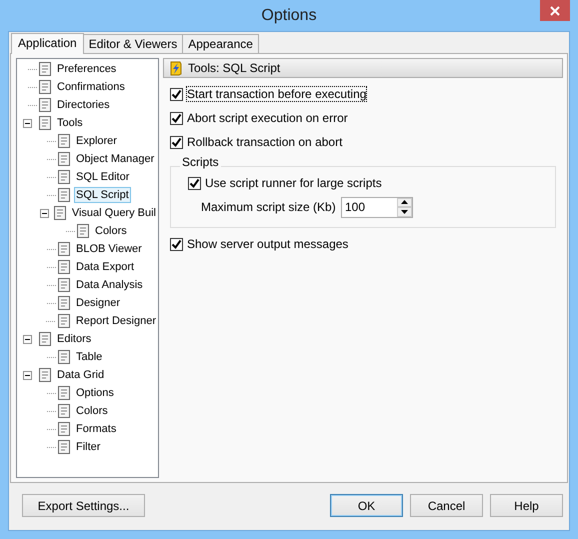 The width and height of the screenshot is (578, 539). Describe the element at coordinates (220, 43) in the screenshot. I see `tab: Appearance` at that location.